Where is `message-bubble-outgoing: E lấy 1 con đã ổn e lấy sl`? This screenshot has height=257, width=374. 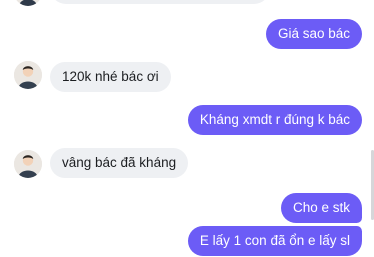 message-bubble-outgoing: E lấy 1 con đã ổn e lấy sl is located at coordinates (274, 241).